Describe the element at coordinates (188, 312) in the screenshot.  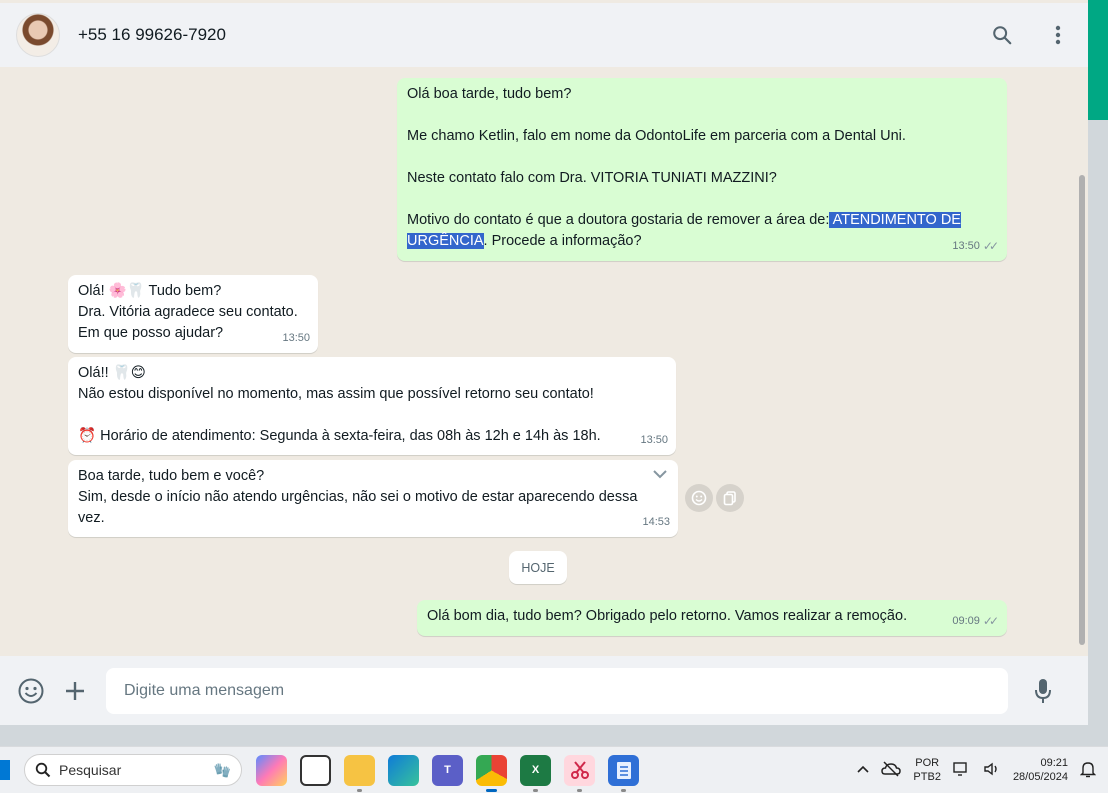
I see `message-text: Dra. Vitória agradece seu contato.` at that location.